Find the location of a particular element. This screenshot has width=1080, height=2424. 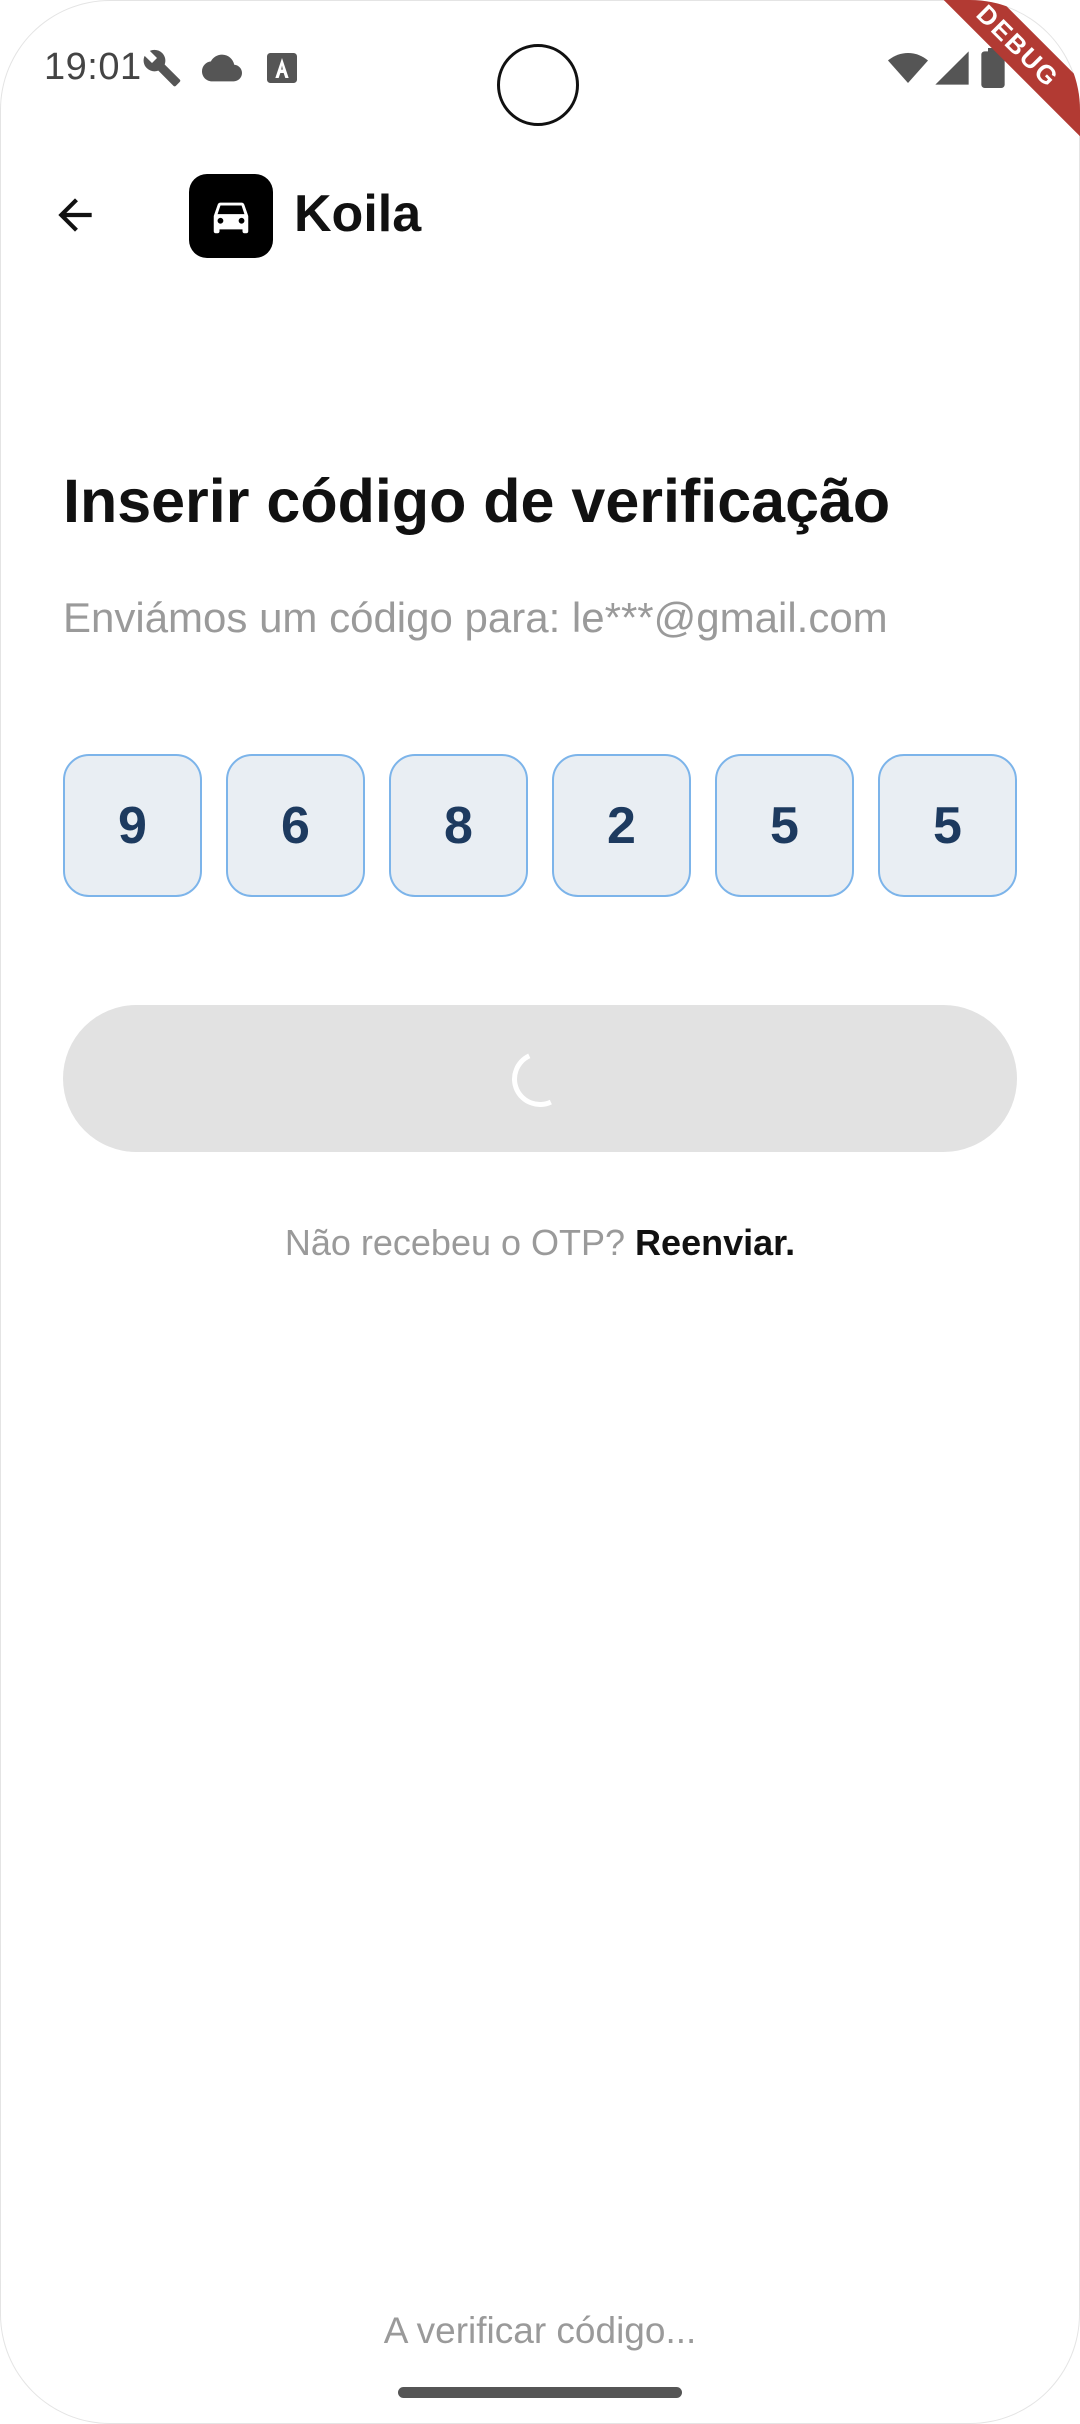

camera-cutout is located at coordinates (538, 85).